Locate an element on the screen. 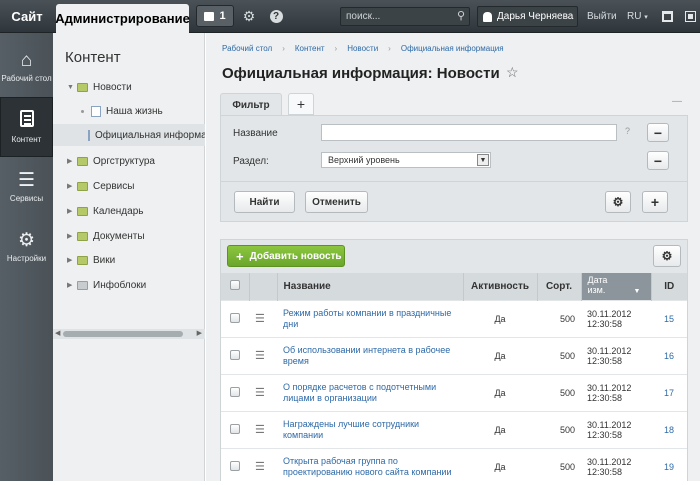  minimize-icon: — is located at coordinates (677, 101).